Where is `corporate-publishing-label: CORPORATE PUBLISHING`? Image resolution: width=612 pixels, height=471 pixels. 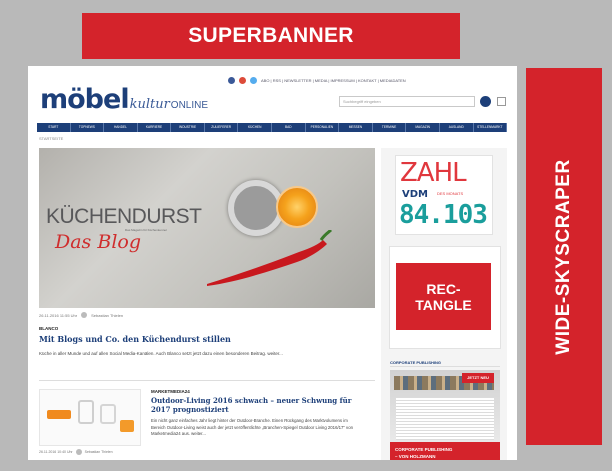
corporate-publishing-label: CORPORATE PUBLISHING is located at coordinates (416, 362).